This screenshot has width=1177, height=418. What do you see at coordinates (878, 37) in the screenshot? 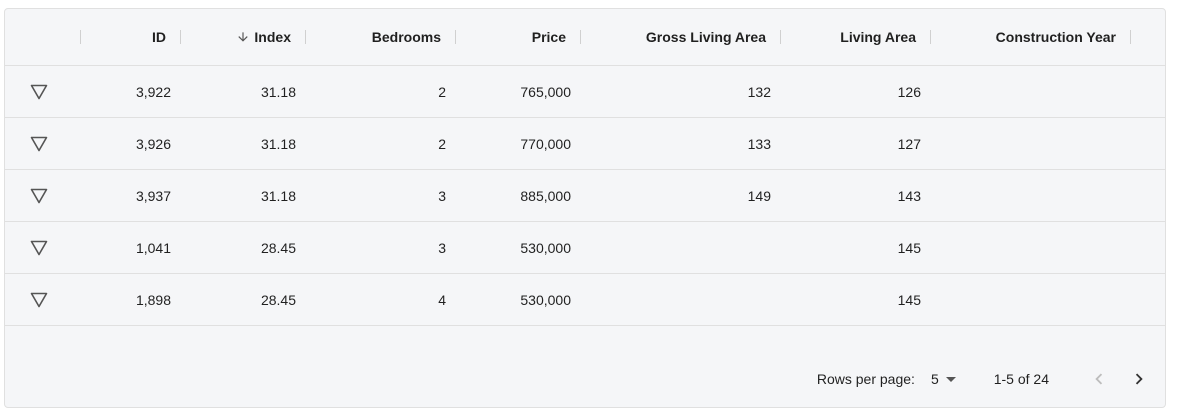
I see `header-label: Living Area` at bounding box center [878, 37].